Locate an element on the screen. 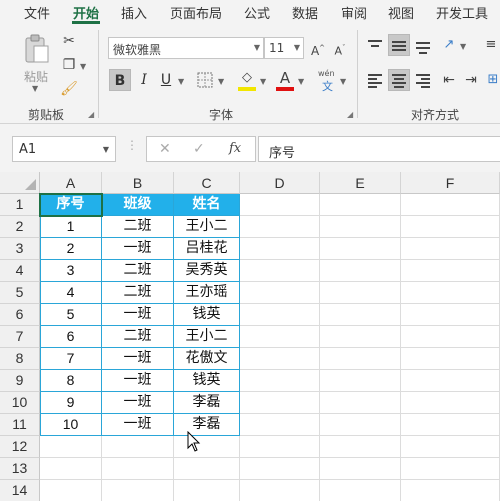 The width and height of the screenshot is (500, 501). column-header-e: E is located at coordinates (360, 183).